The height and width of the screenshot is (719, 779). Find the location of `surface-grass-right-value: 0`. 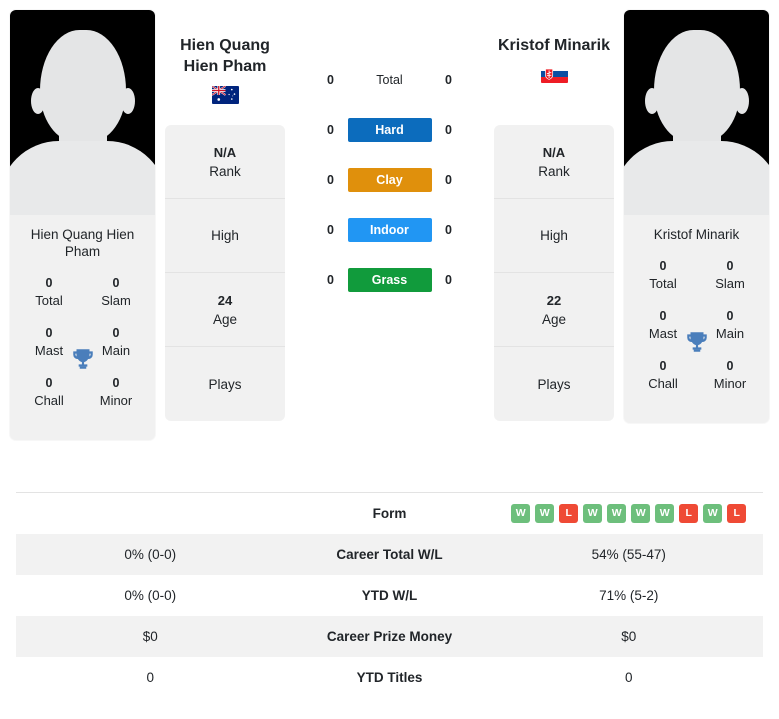

surface-grass-right-value: 0 is located at coordinates (448, 280).